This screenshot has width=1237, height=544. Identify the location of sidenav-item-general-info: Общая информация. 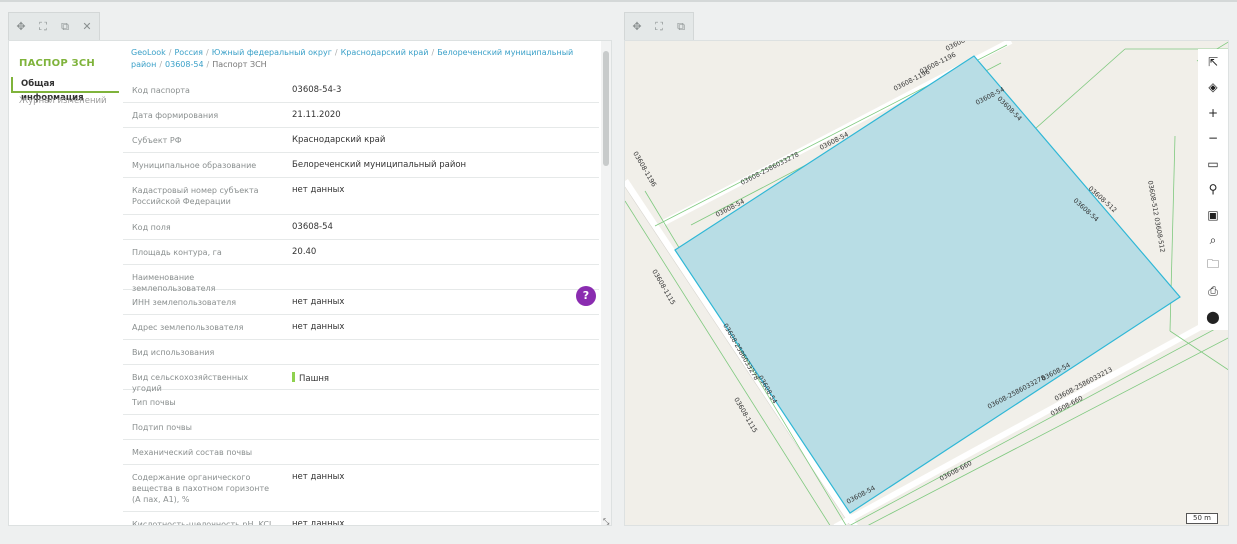
(65, 90).